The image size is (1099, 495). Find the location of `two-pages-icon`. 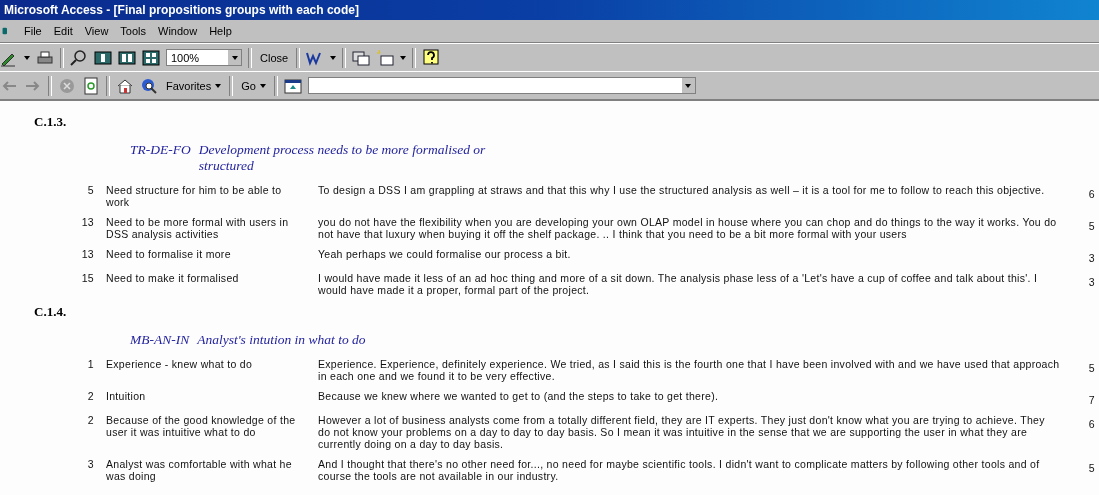

two-pages-icon is located at coordinates (127, 57).